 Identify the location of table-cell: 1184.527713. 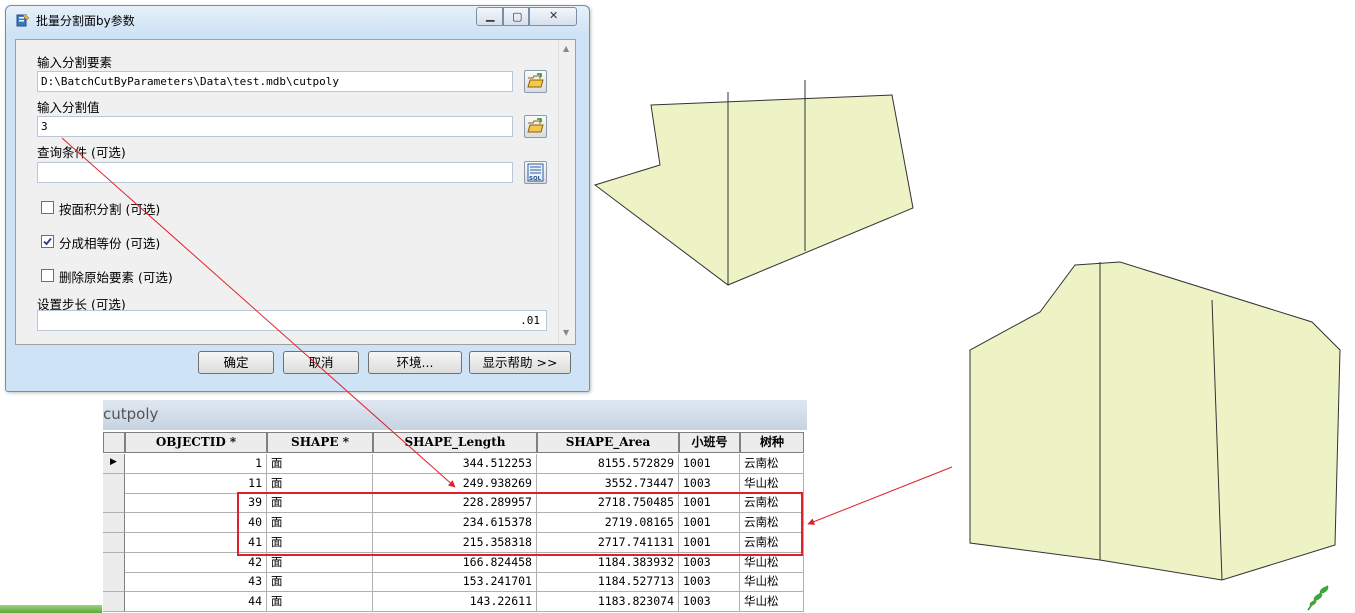
(608, 582).